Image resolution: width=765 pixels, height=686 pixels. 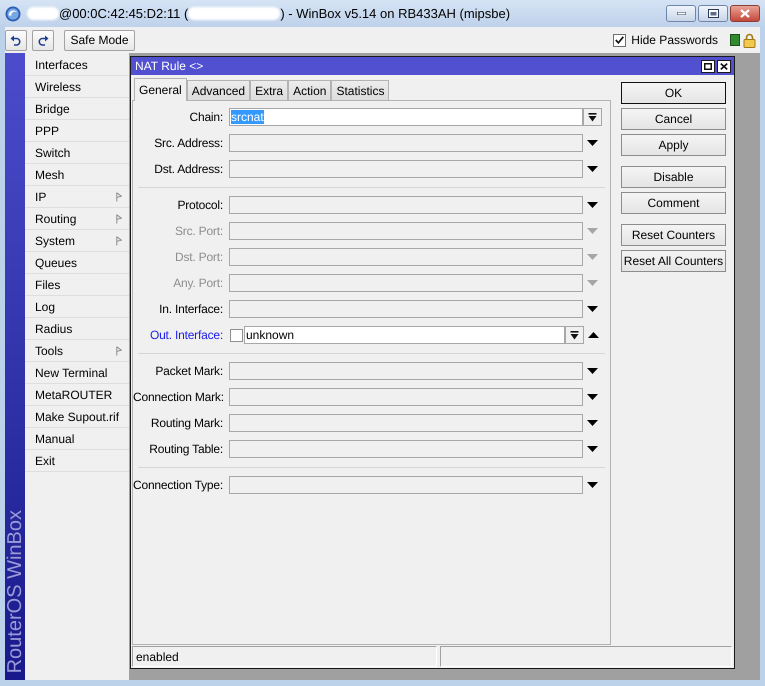 What do you see at coordinates (673, 145) in the screenshot?
I see `apply-button: Apply` at bounding box center [673, 145].